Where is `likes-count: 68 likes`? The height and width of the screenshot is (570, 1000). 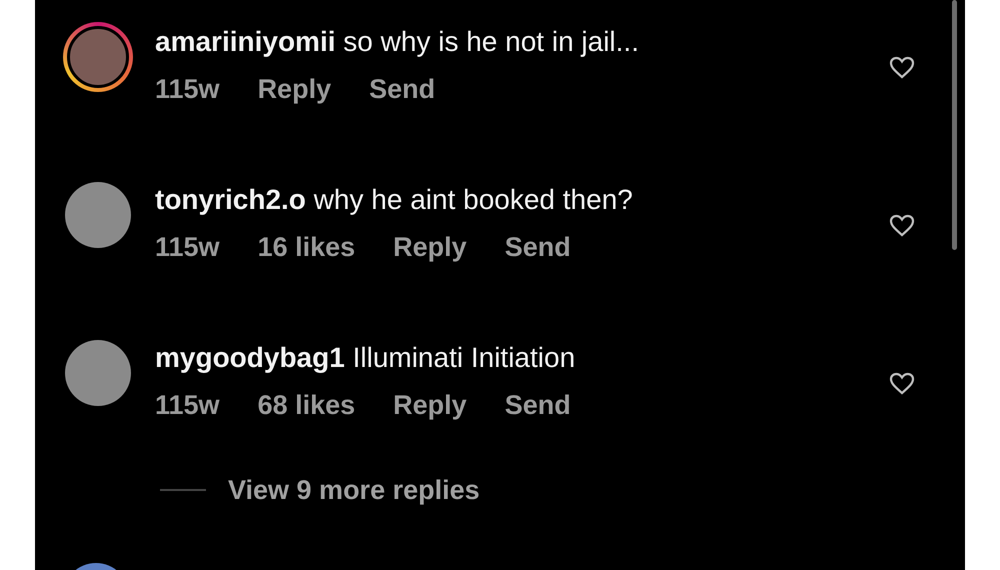 likes-count: 68 likes is located at coordinates (307, 405).